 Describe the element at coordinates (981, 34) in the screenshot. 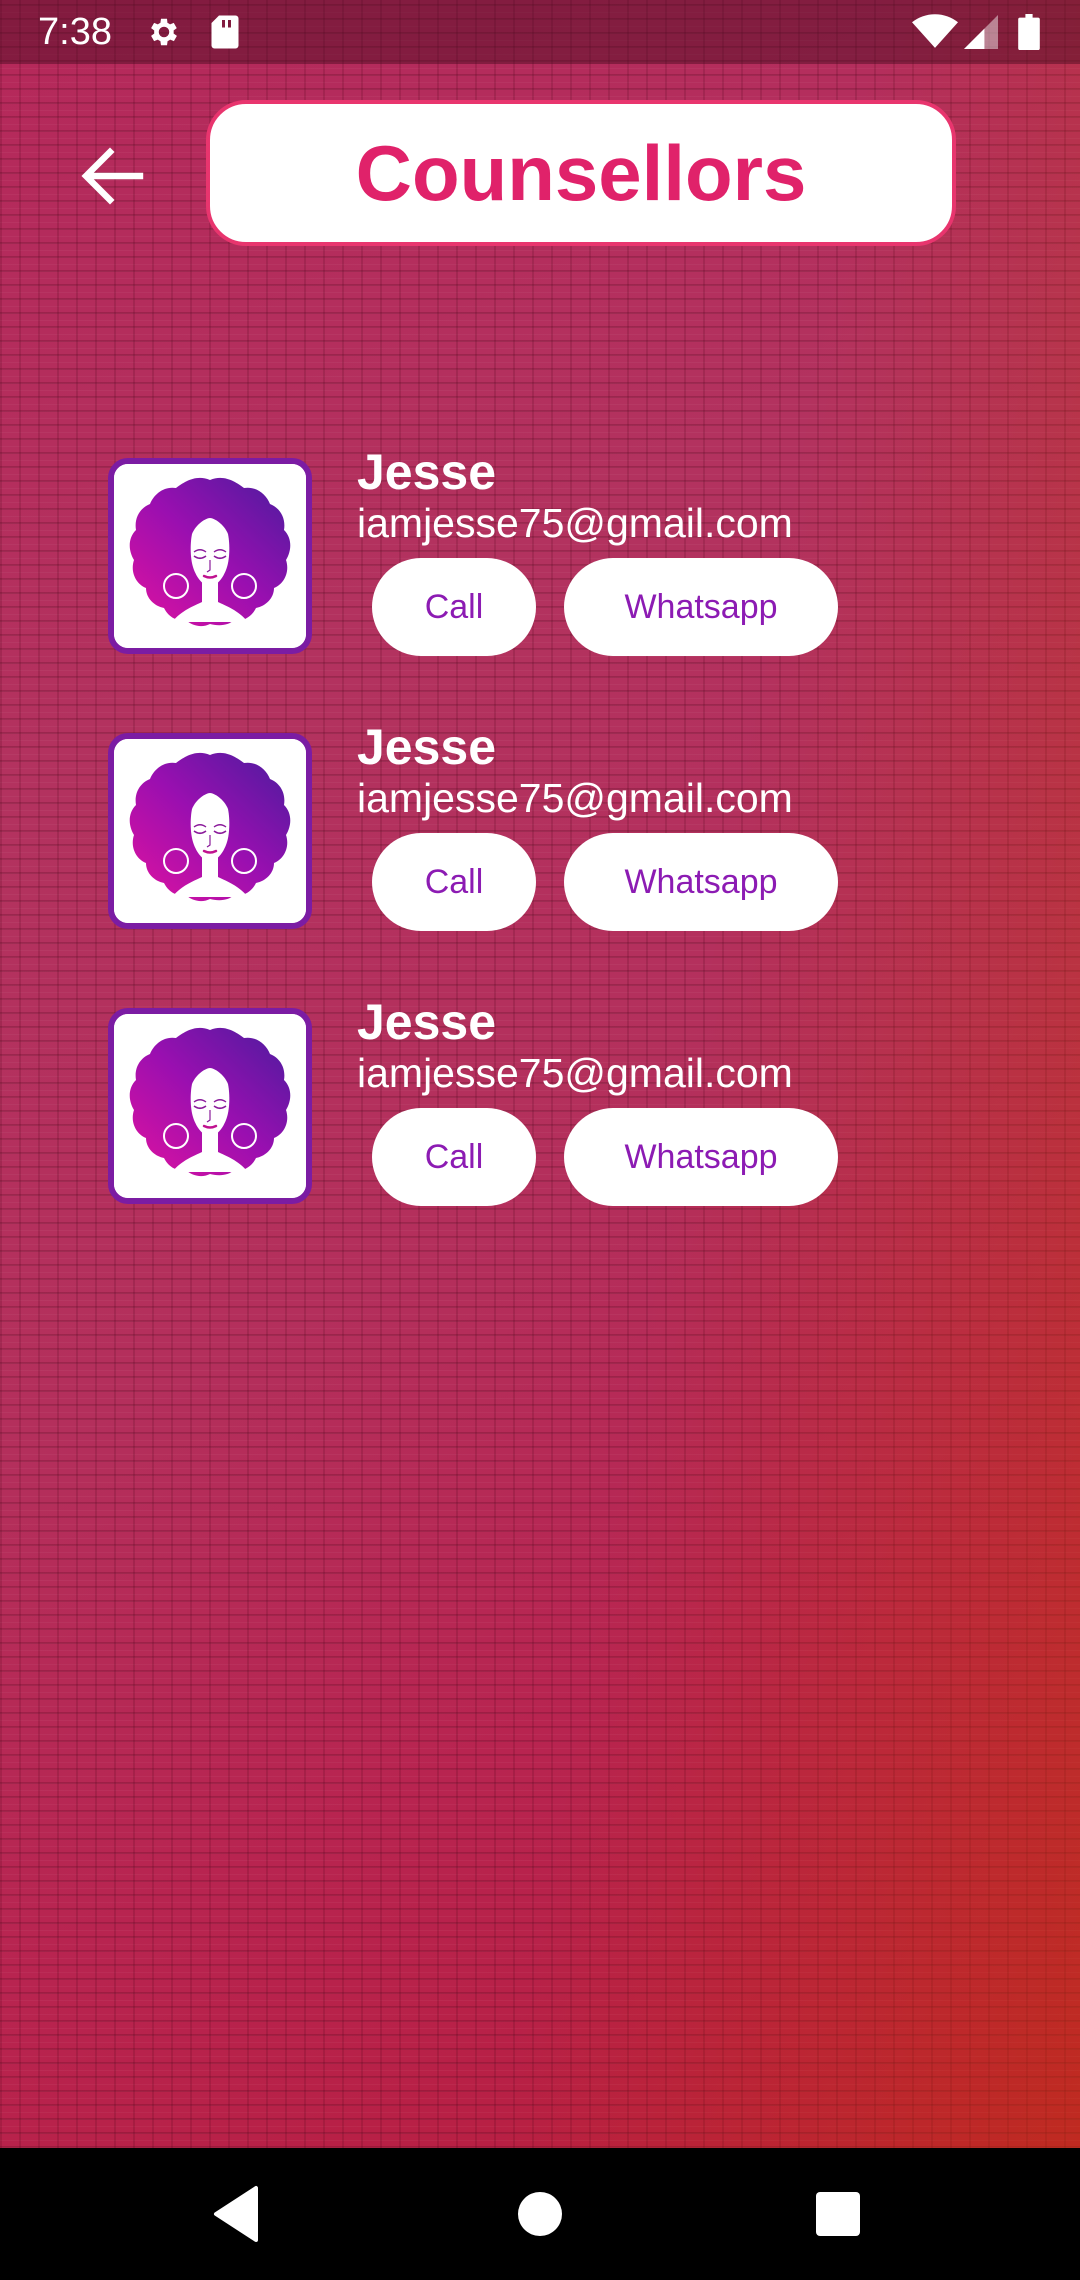

I see `signal-icon` at that location.